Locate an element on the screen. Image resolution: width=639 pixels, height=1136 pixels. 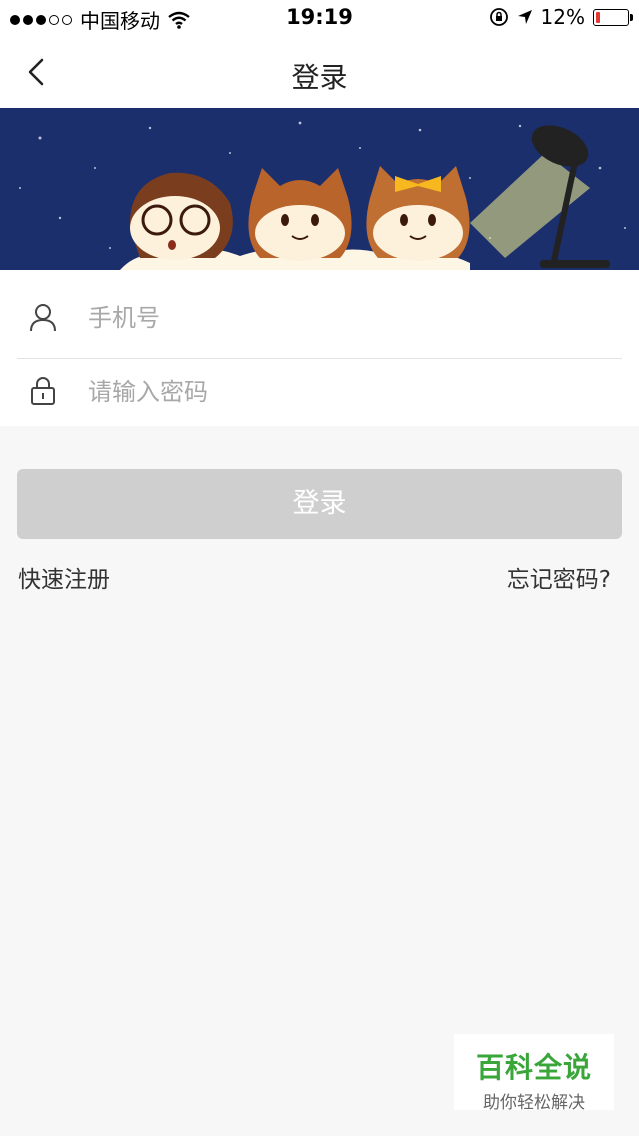
watermark-logo: 百科全说 助你轻松解决 is located at coordinates (534, 1073).